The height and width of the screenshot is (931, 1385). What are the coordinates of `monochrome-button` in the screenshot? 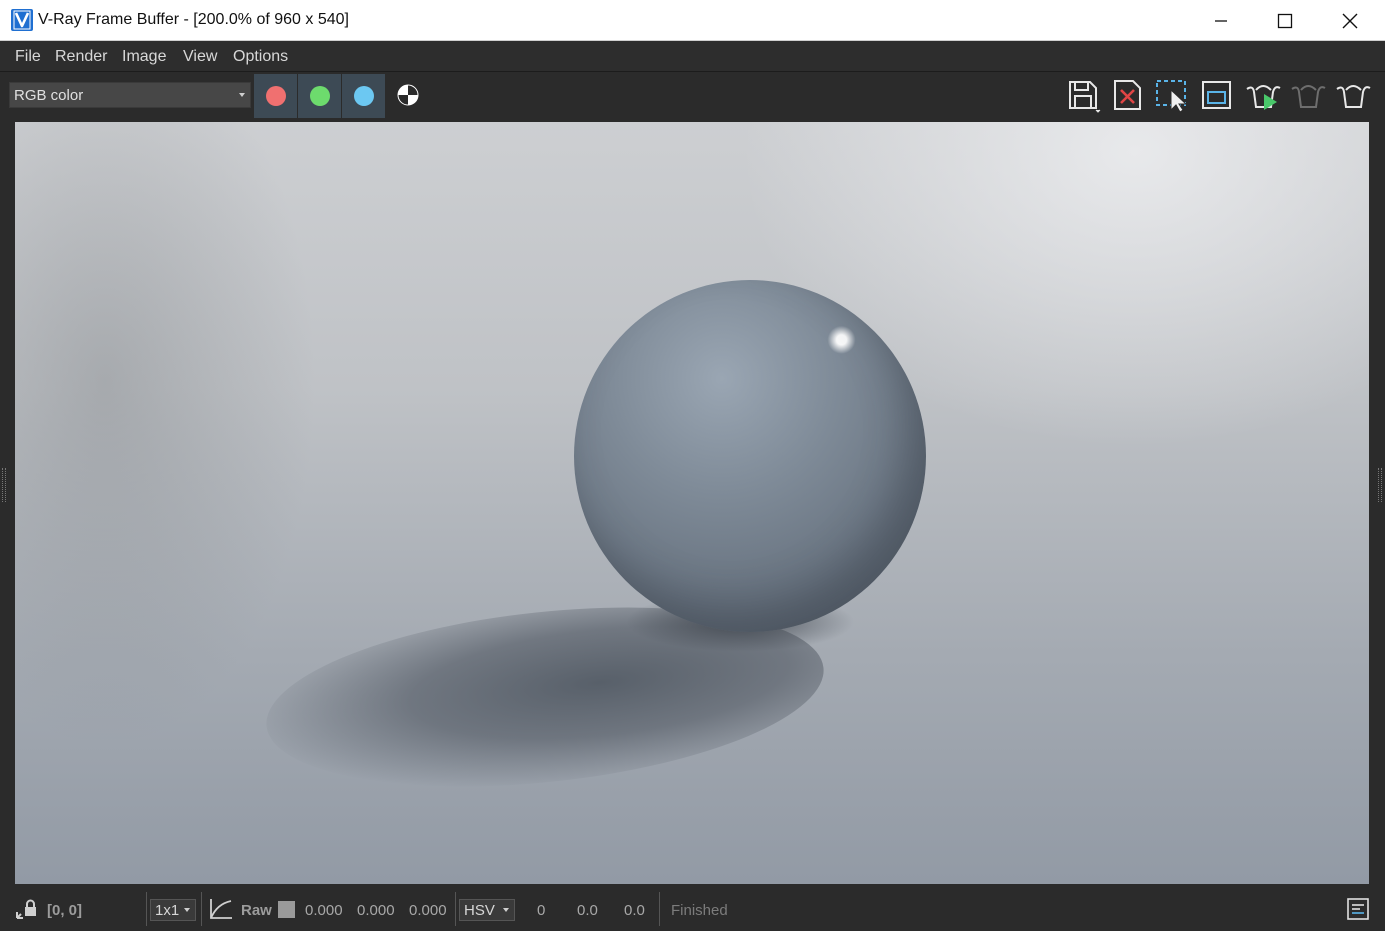 It's located at (408, 95).